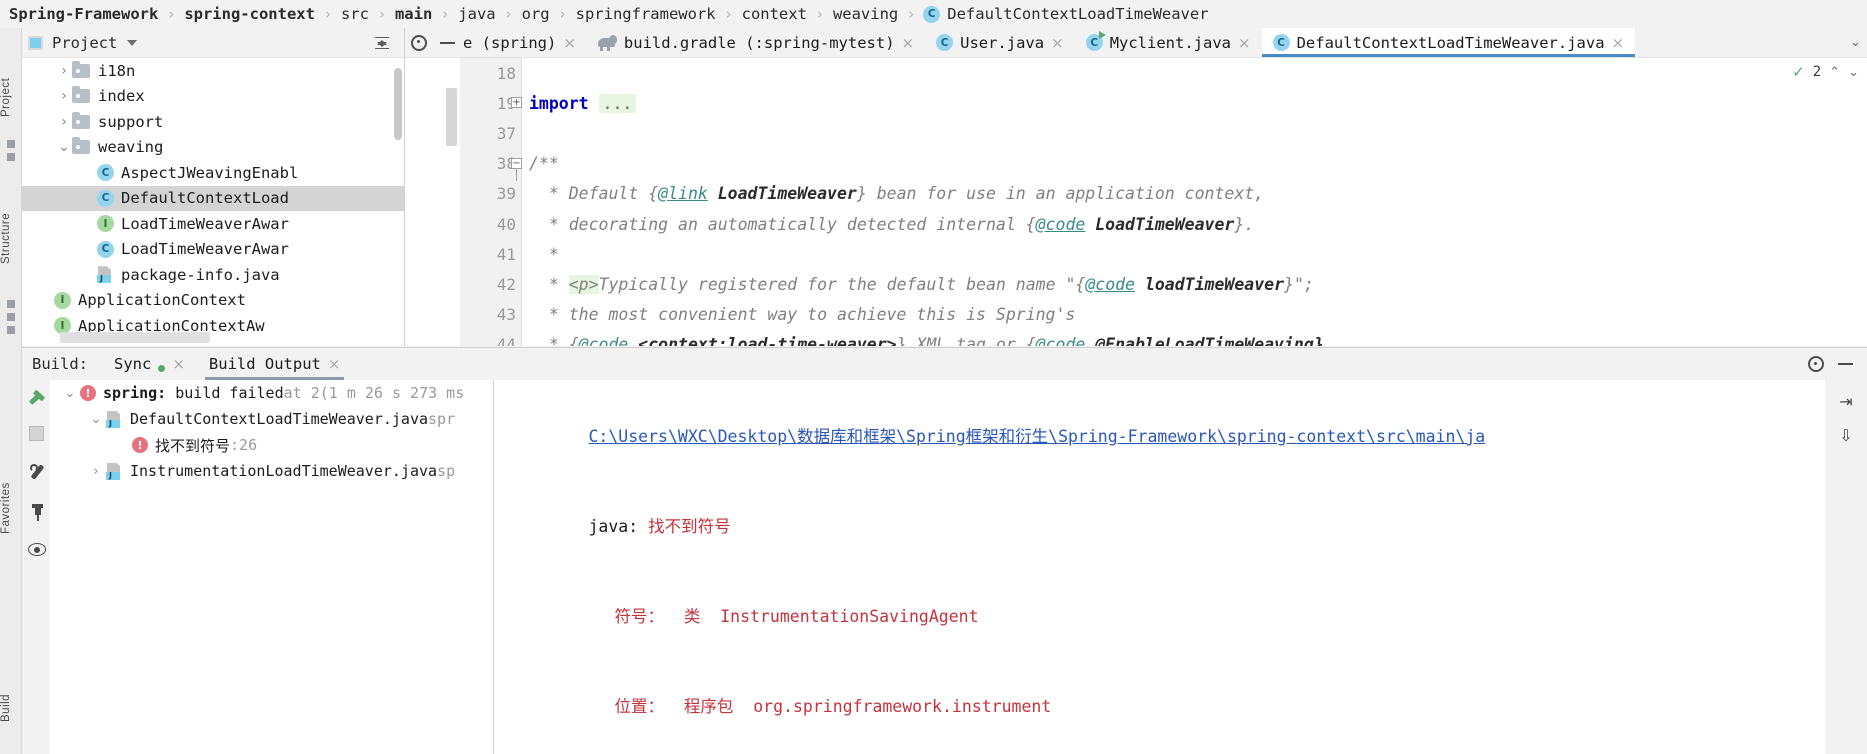 This screenshot has height=754, width=1867. Describe the element at coordinates (37, 513) in the screenshot. I see `pin-icon` at that location.